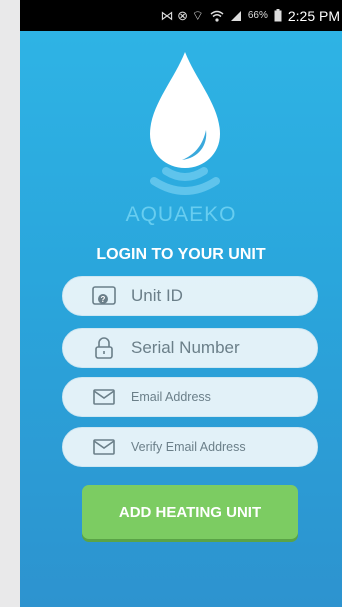  I want to click on device-help-icon: ?, so click(104, 295).